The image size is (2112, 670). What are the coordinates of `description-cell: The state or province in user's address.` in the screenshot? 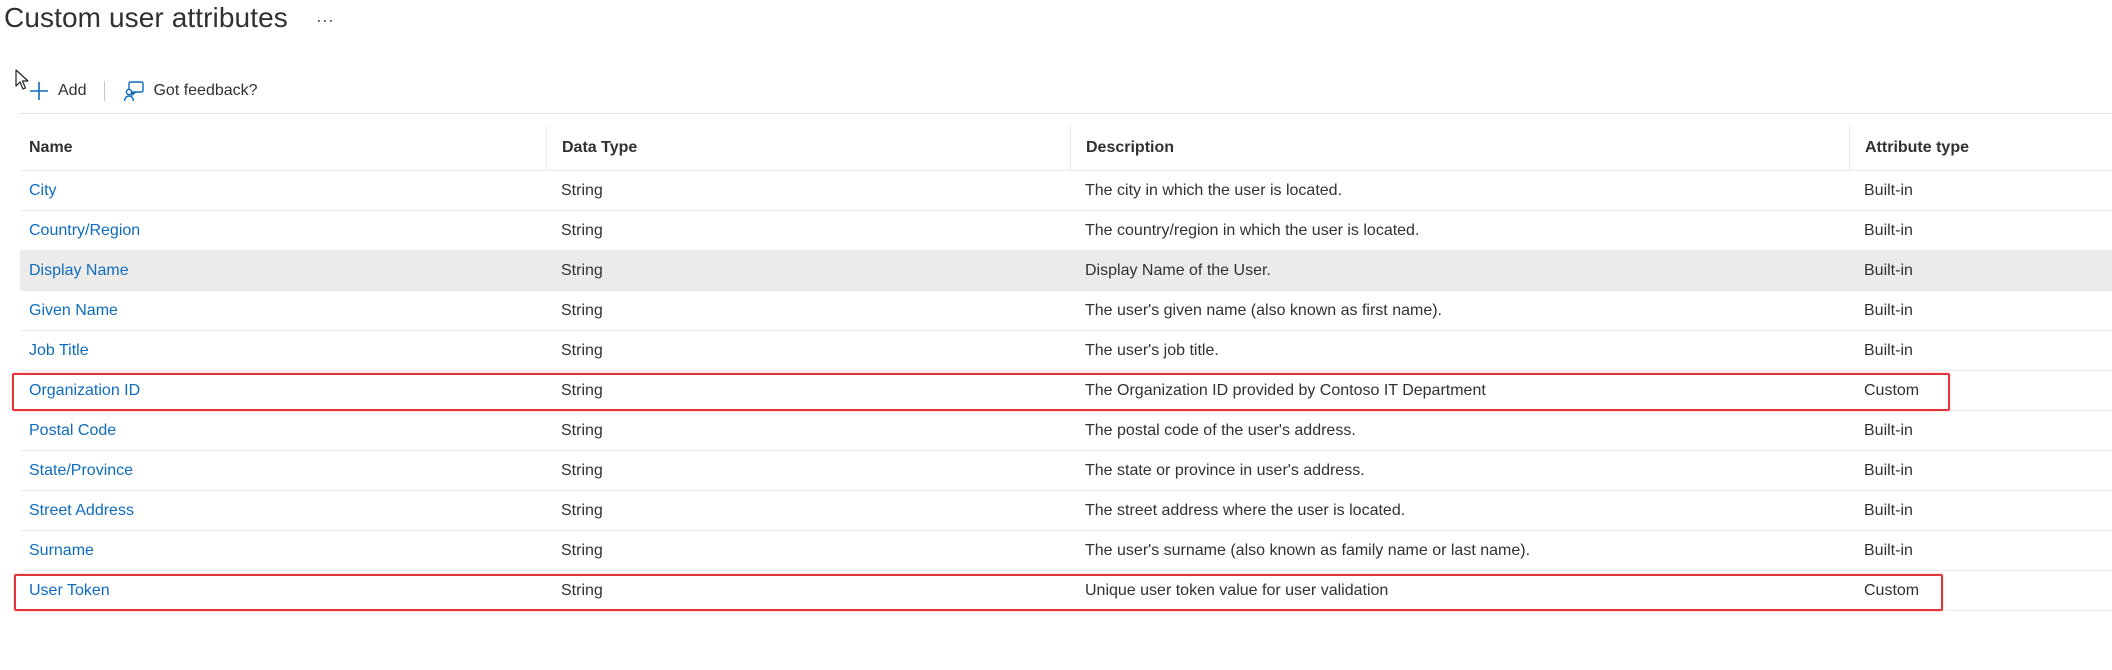 It's located at (1225, 470).